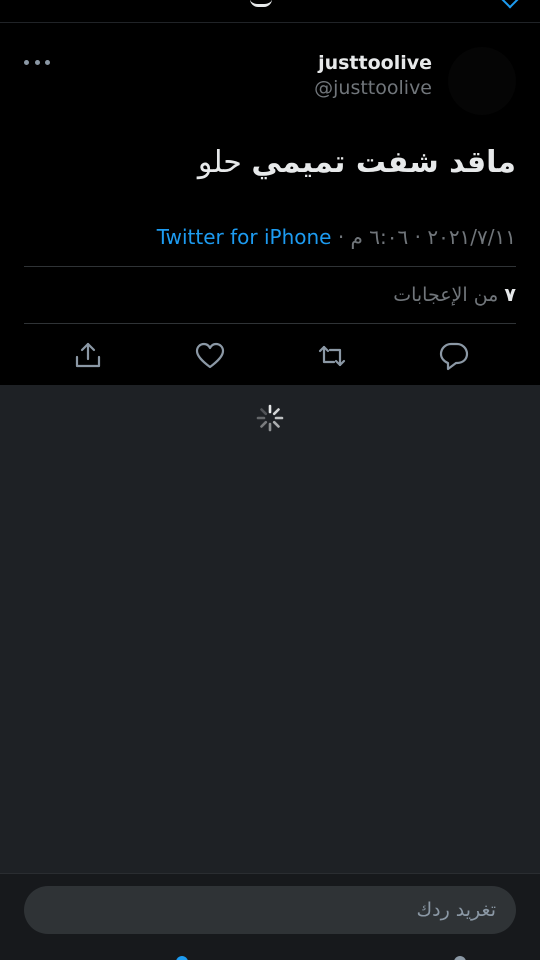 The image size is (540, 960). Describe the element at coordinates (270, 418) in the screenshot. I see `loading-spinner-icon` at that location.